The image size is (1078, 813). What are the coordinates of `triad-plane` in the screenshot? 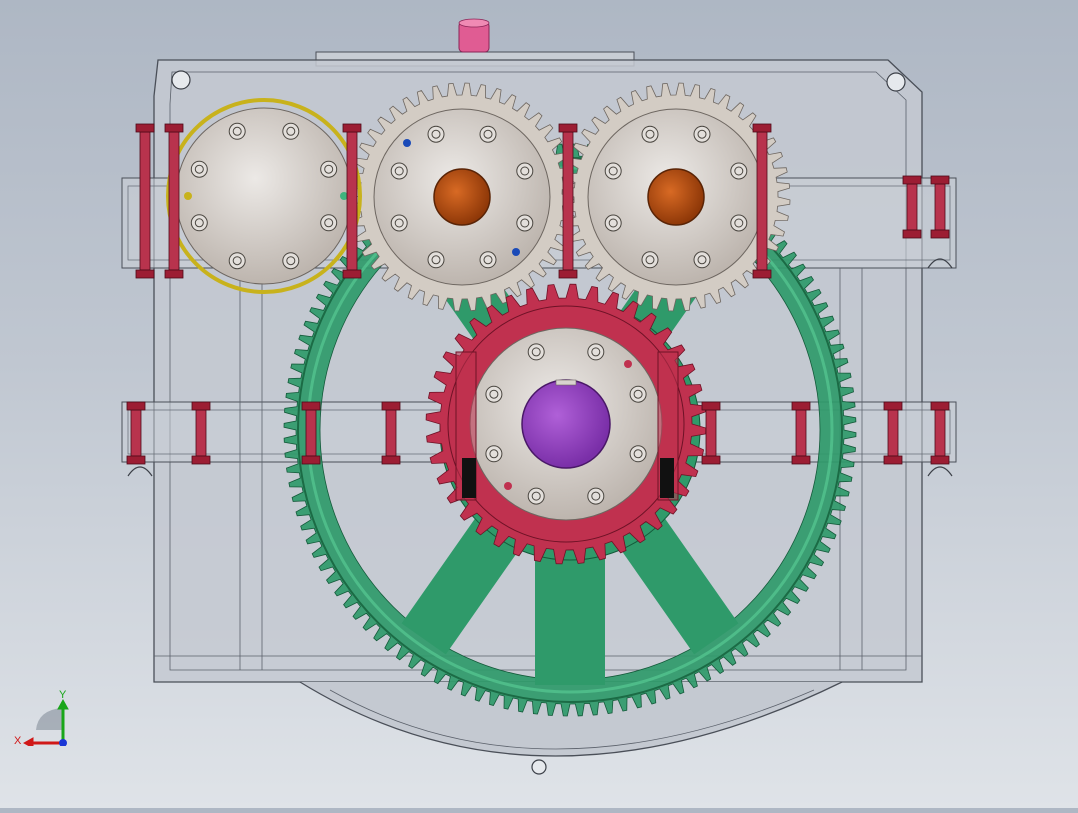 It's located at (49, 719).